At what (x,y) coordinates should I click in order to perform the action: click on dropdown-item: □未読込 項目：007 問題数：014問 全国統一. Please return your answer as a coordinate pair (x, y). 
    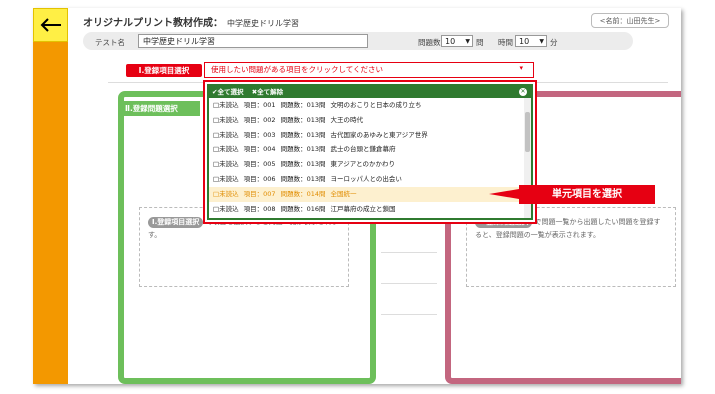
    Looking at the image, I should click on (370, 194).